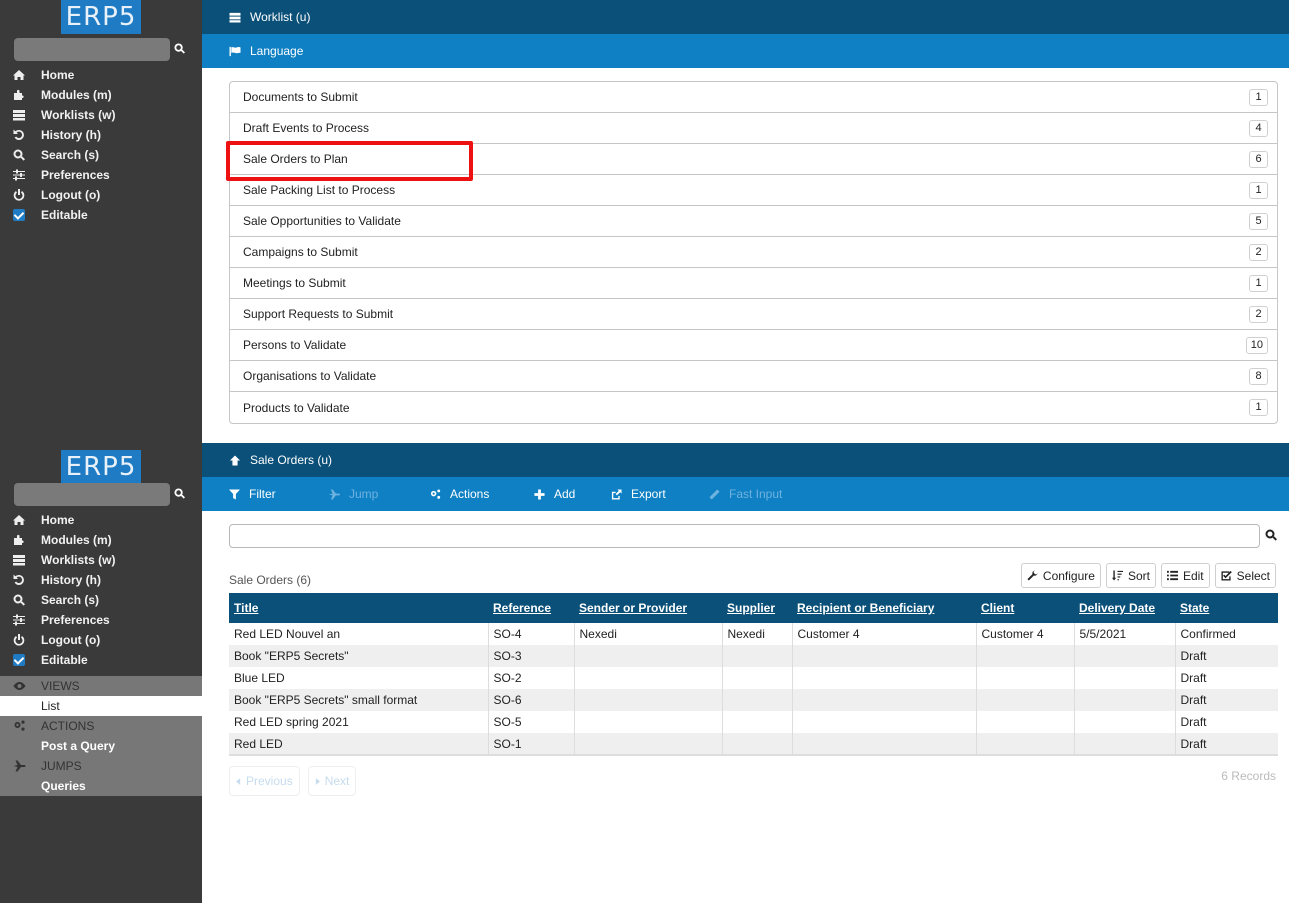 The height and width of the screenshot is (903, 1289). What do you see at coordinates (647, 744) in the screenshot?
I see `cell-sender` at bounding box center [647, 744].